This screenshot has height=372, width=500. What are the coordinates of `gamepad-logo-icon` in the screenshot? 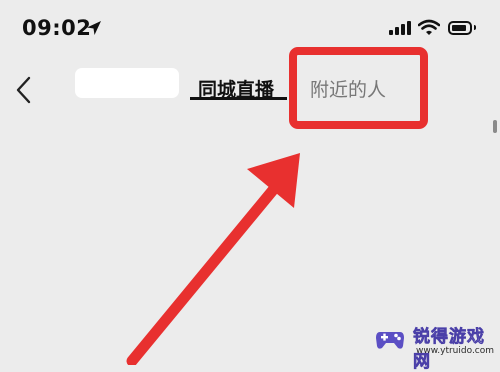 It's located at (390, 340).